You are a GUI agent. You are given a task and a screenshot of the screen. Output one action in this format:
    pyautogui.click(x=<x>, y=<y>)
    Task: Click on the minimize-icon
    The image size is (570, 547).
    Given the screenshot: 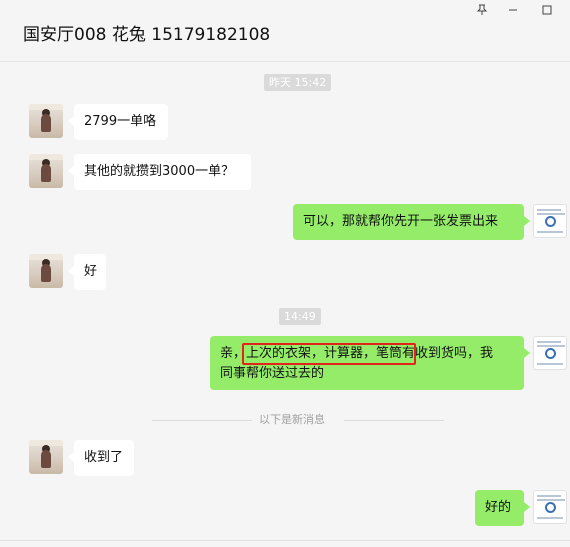 What is the action you would take?
    pyautogui.click(x=513, y=11)
    